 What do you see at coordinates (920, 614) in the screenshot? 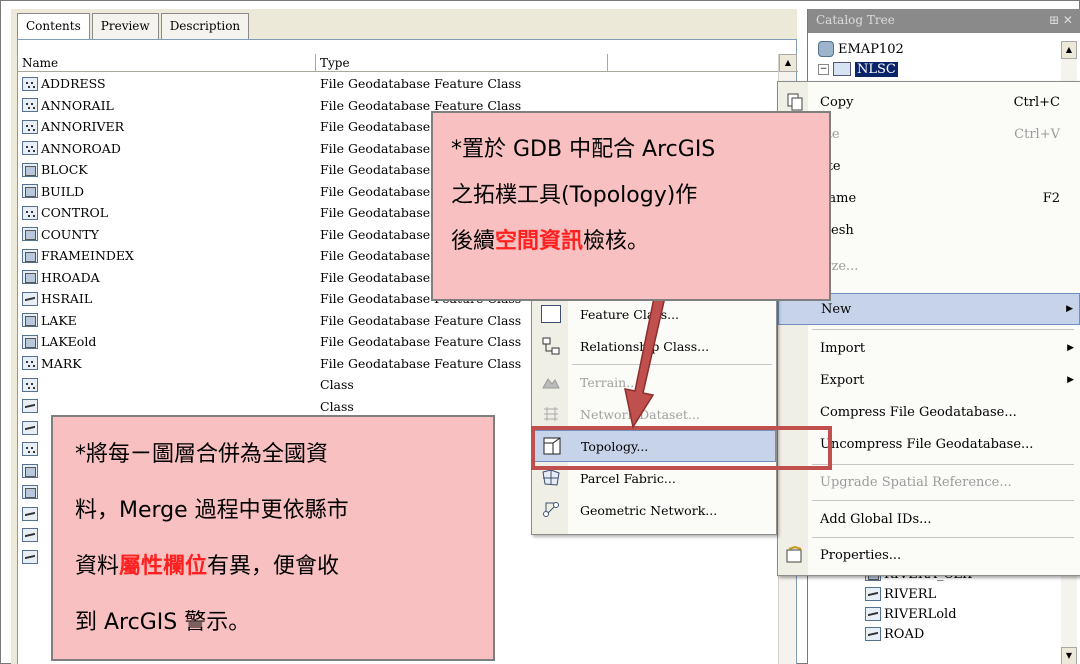
I see `tree-node-riverlold: RIVERLold` at bounding box center [920, 614].